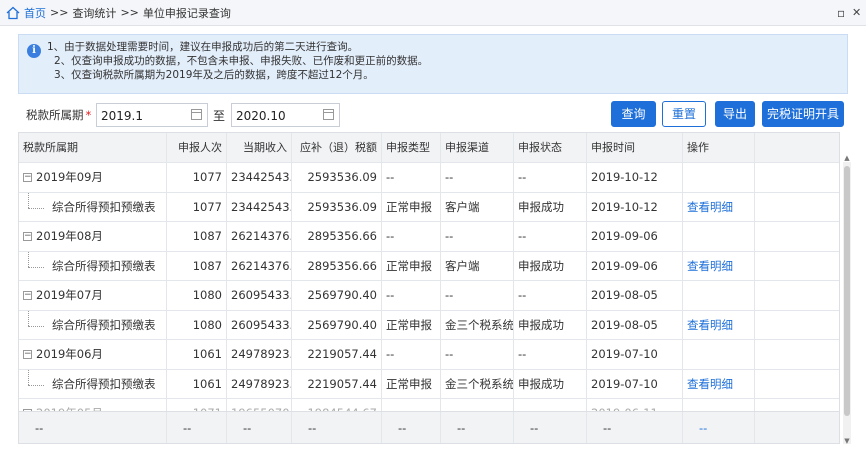 The width and height of the screenshot is (866, 449). I want to click on info-icon: i, so click(34, 51).